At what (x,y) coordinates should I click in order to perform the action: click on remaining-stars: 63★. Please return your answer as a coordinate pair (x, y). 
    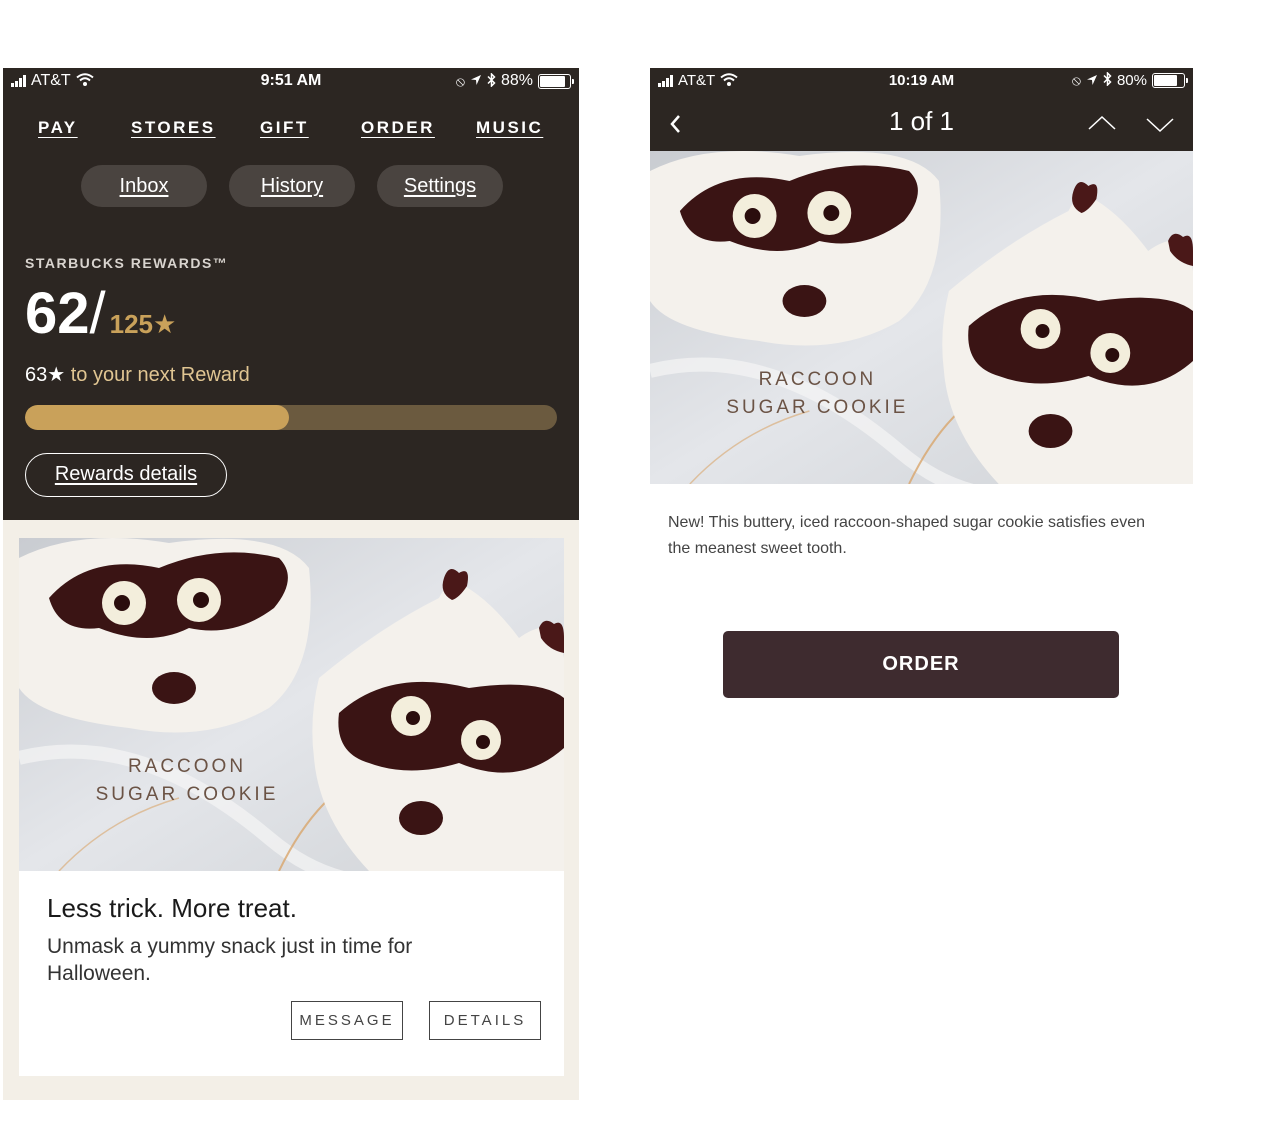
    Looking at the image, I should click on (45, 375).